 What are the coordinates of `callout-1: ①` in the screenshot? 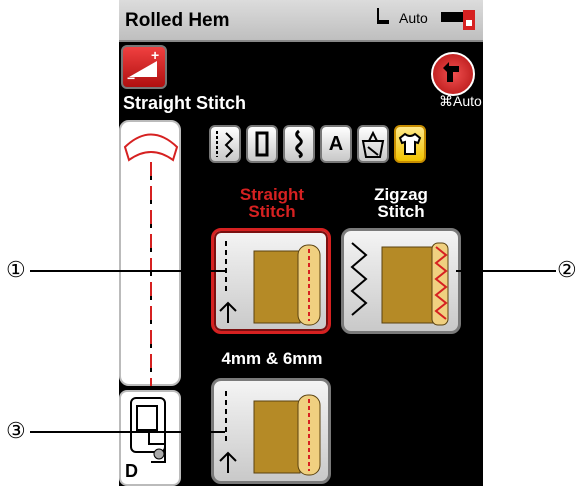 It's located at (16, 269).